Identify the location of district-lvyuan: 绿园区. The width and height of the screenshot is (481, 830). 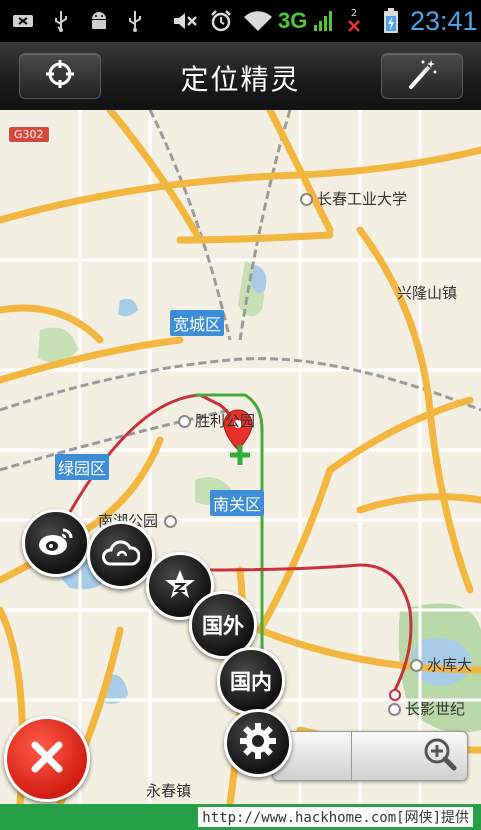
(82, 467).